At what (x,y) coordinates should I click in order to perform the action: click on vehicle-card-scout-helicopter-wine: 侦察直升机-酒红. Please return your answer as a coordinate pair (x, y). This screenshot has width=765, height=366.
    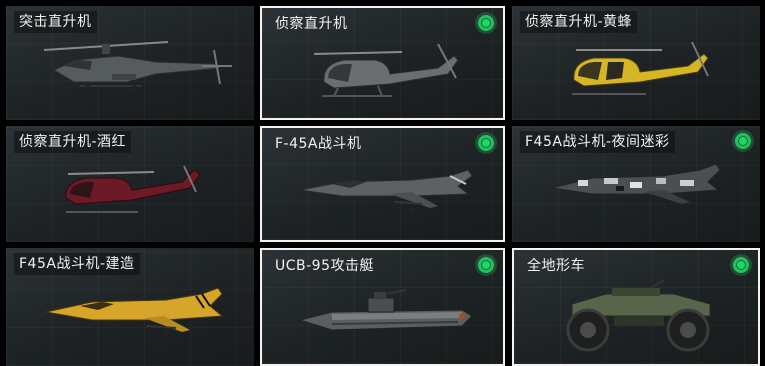
    Looking at the image, I should click on (130, 184).